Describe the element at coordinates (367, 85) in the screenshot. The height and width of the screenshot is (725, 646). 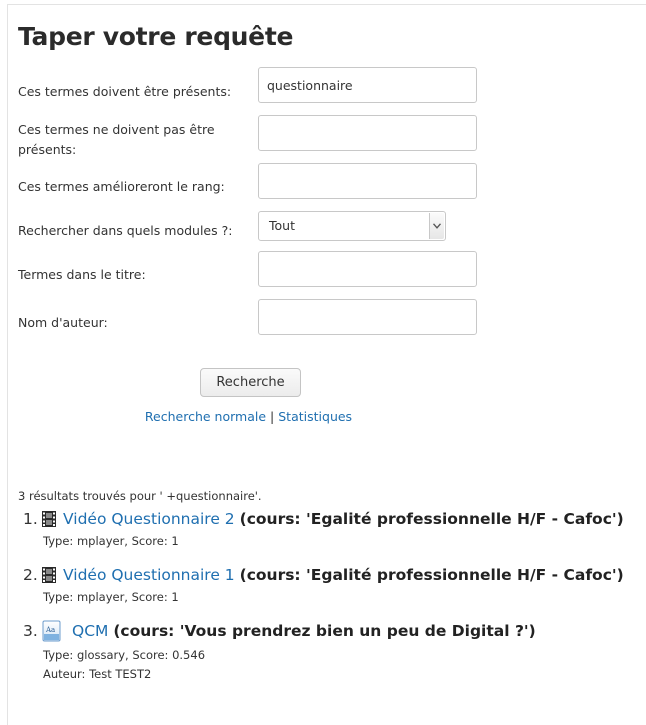
I see `must-have-input` at that location.